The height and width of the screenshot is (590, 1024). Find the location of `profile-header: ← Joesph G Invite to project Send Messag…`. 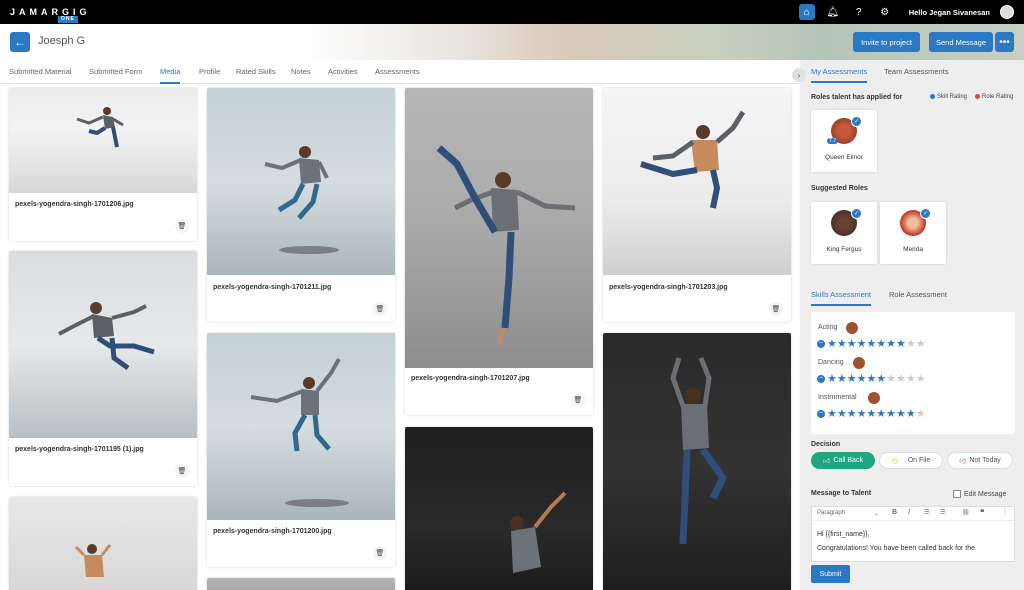

profile-header: ← Joesph G Invite to project Send Messag… is located at coordinates (512, 42).